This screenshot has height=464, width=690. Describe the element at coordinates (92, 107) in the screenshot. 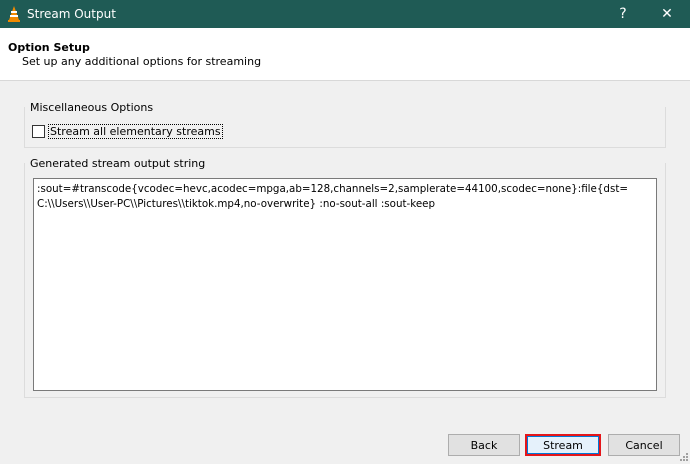

I see `misc-options-title: Miscellaneous Options` at that location.